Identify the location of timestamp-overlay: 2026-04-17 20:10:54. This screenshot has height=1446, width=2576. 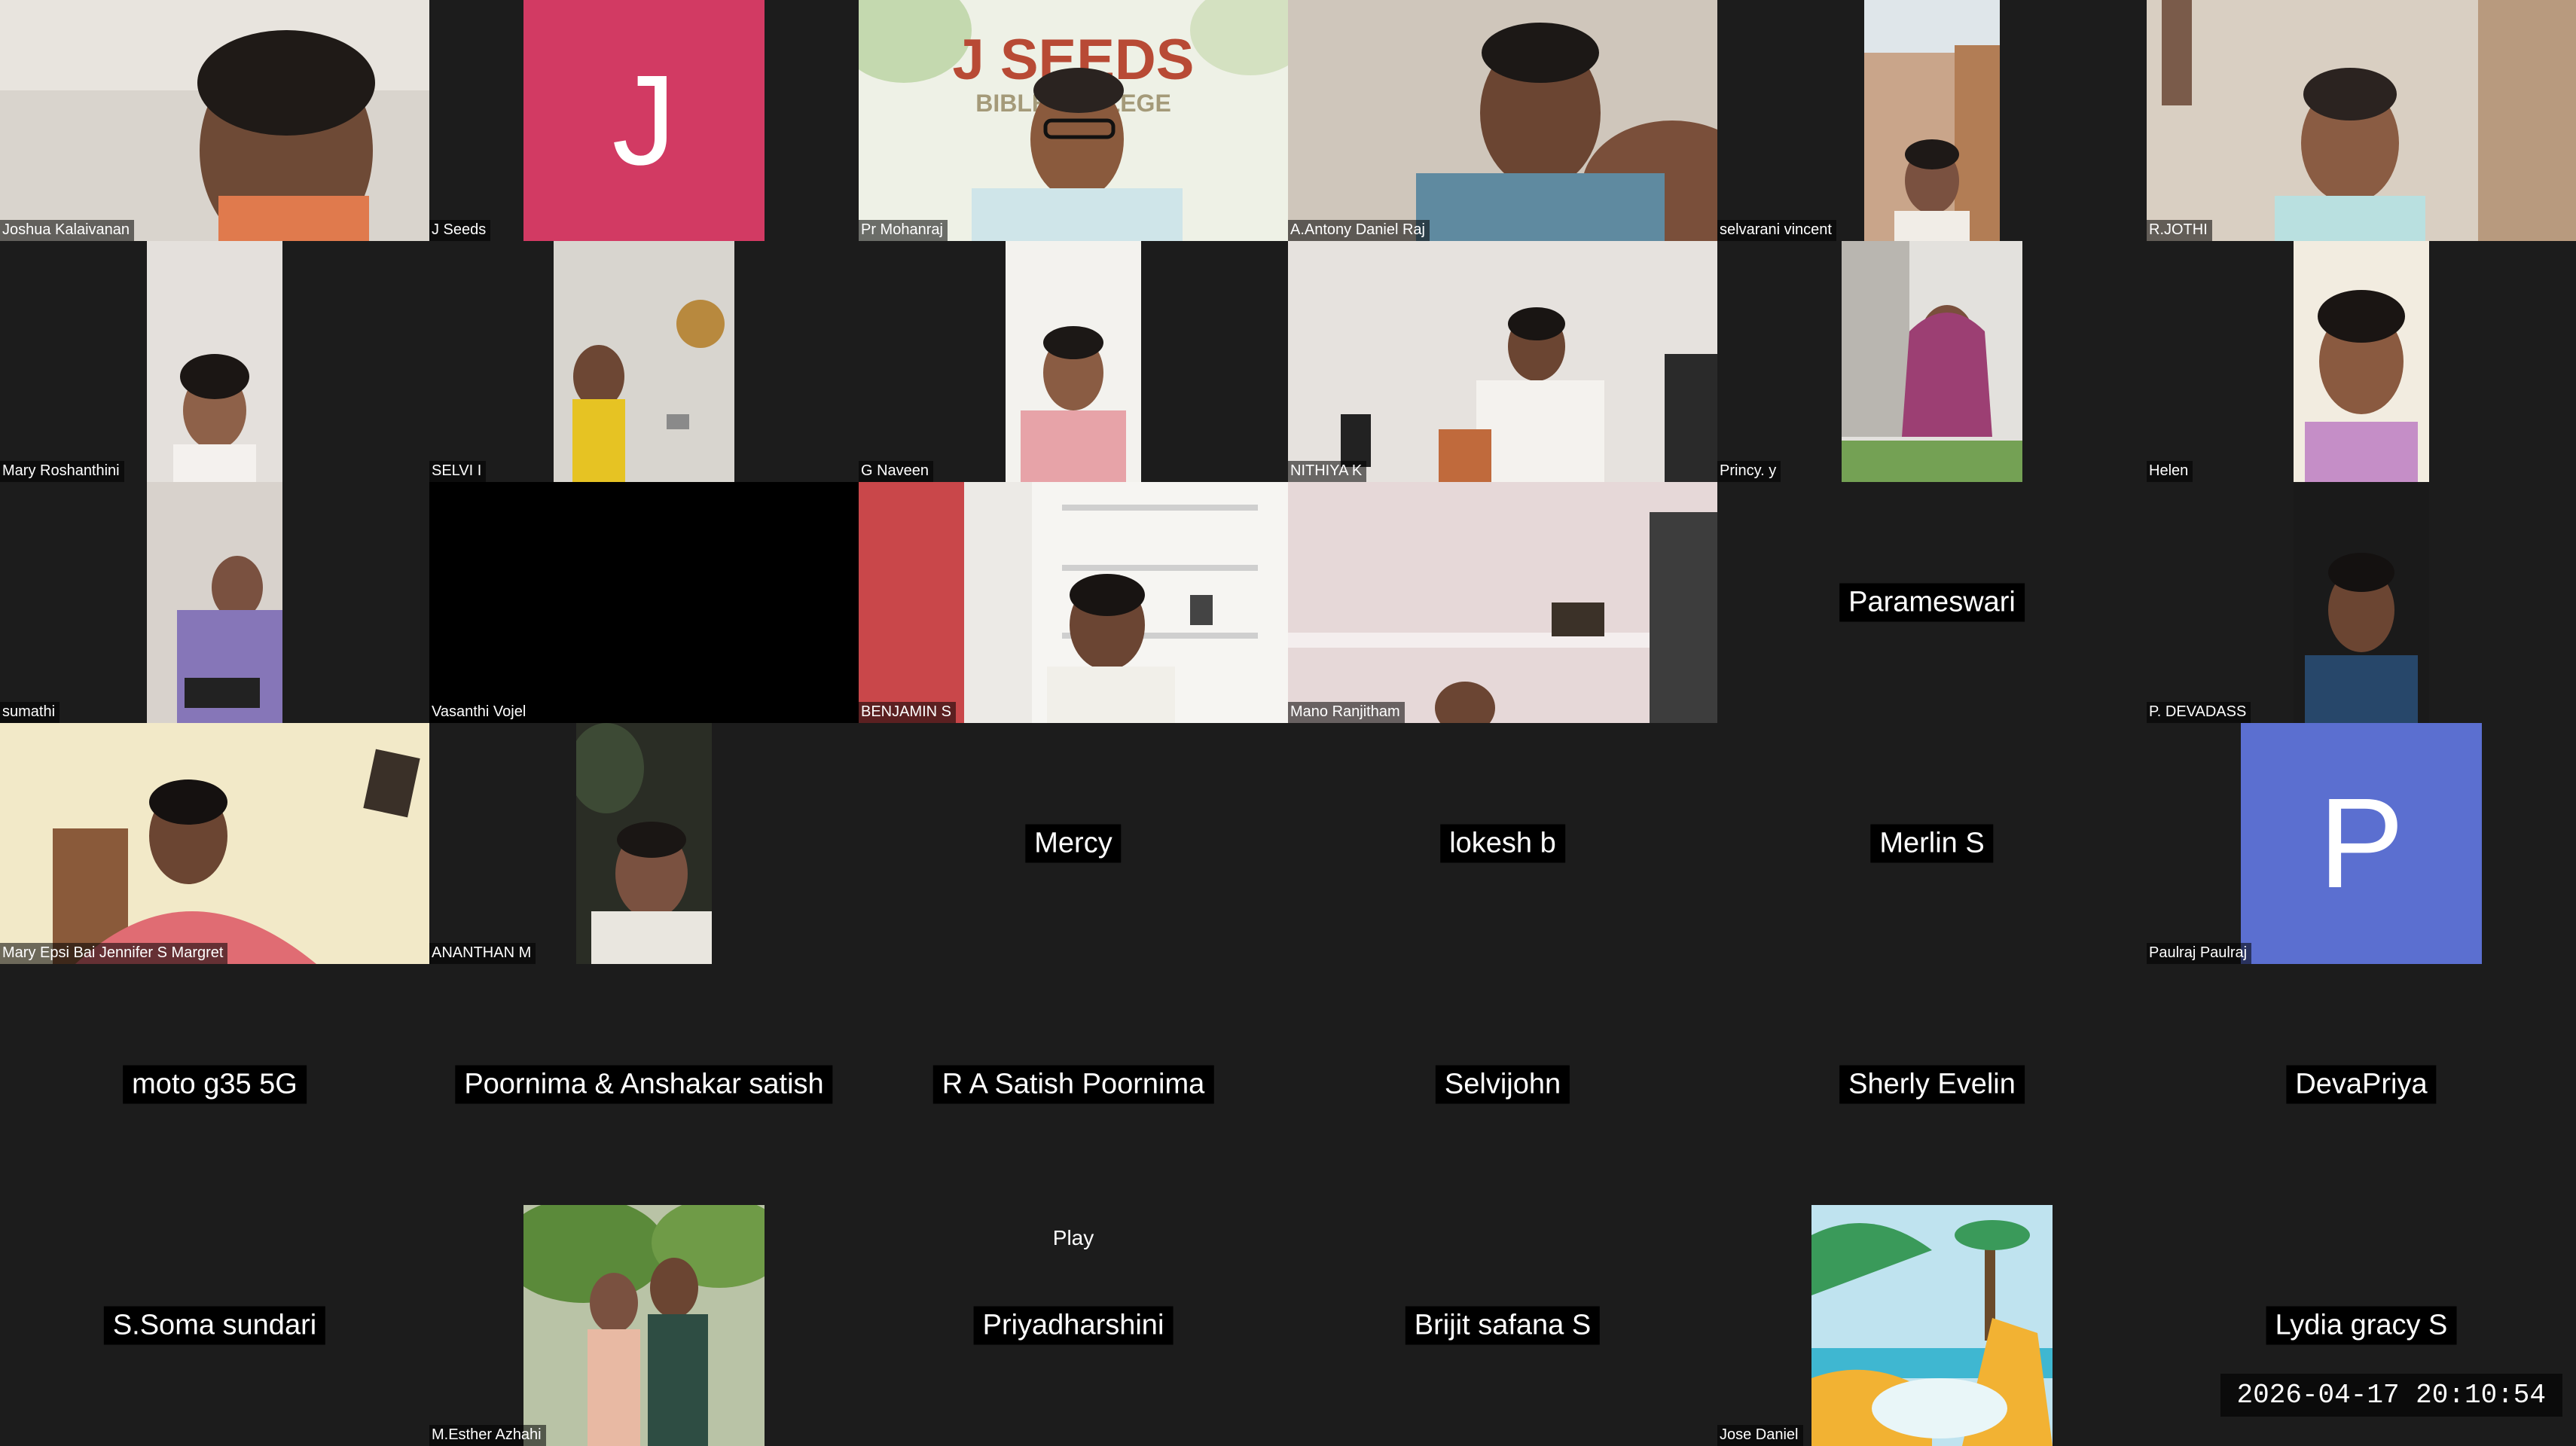
(2391, 1395).